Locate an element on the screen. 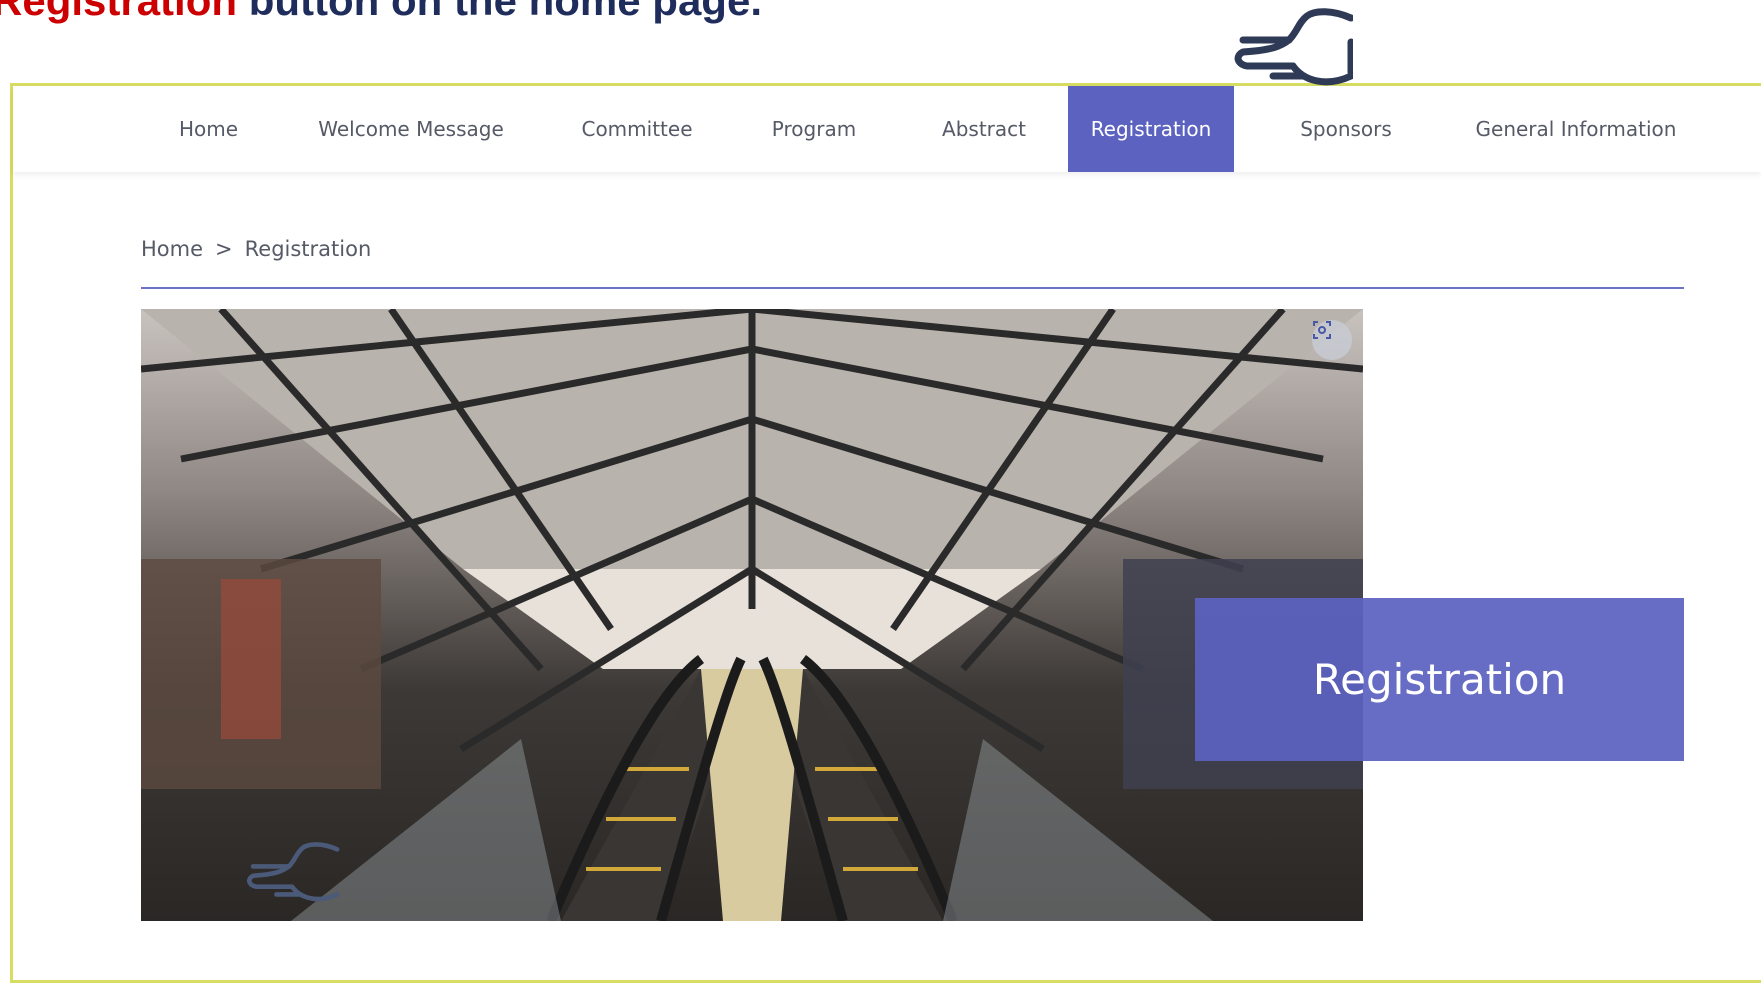 This screenshot has width=1761, height=983. instruction-highlight: Registration is located at coordinates (119, 12).